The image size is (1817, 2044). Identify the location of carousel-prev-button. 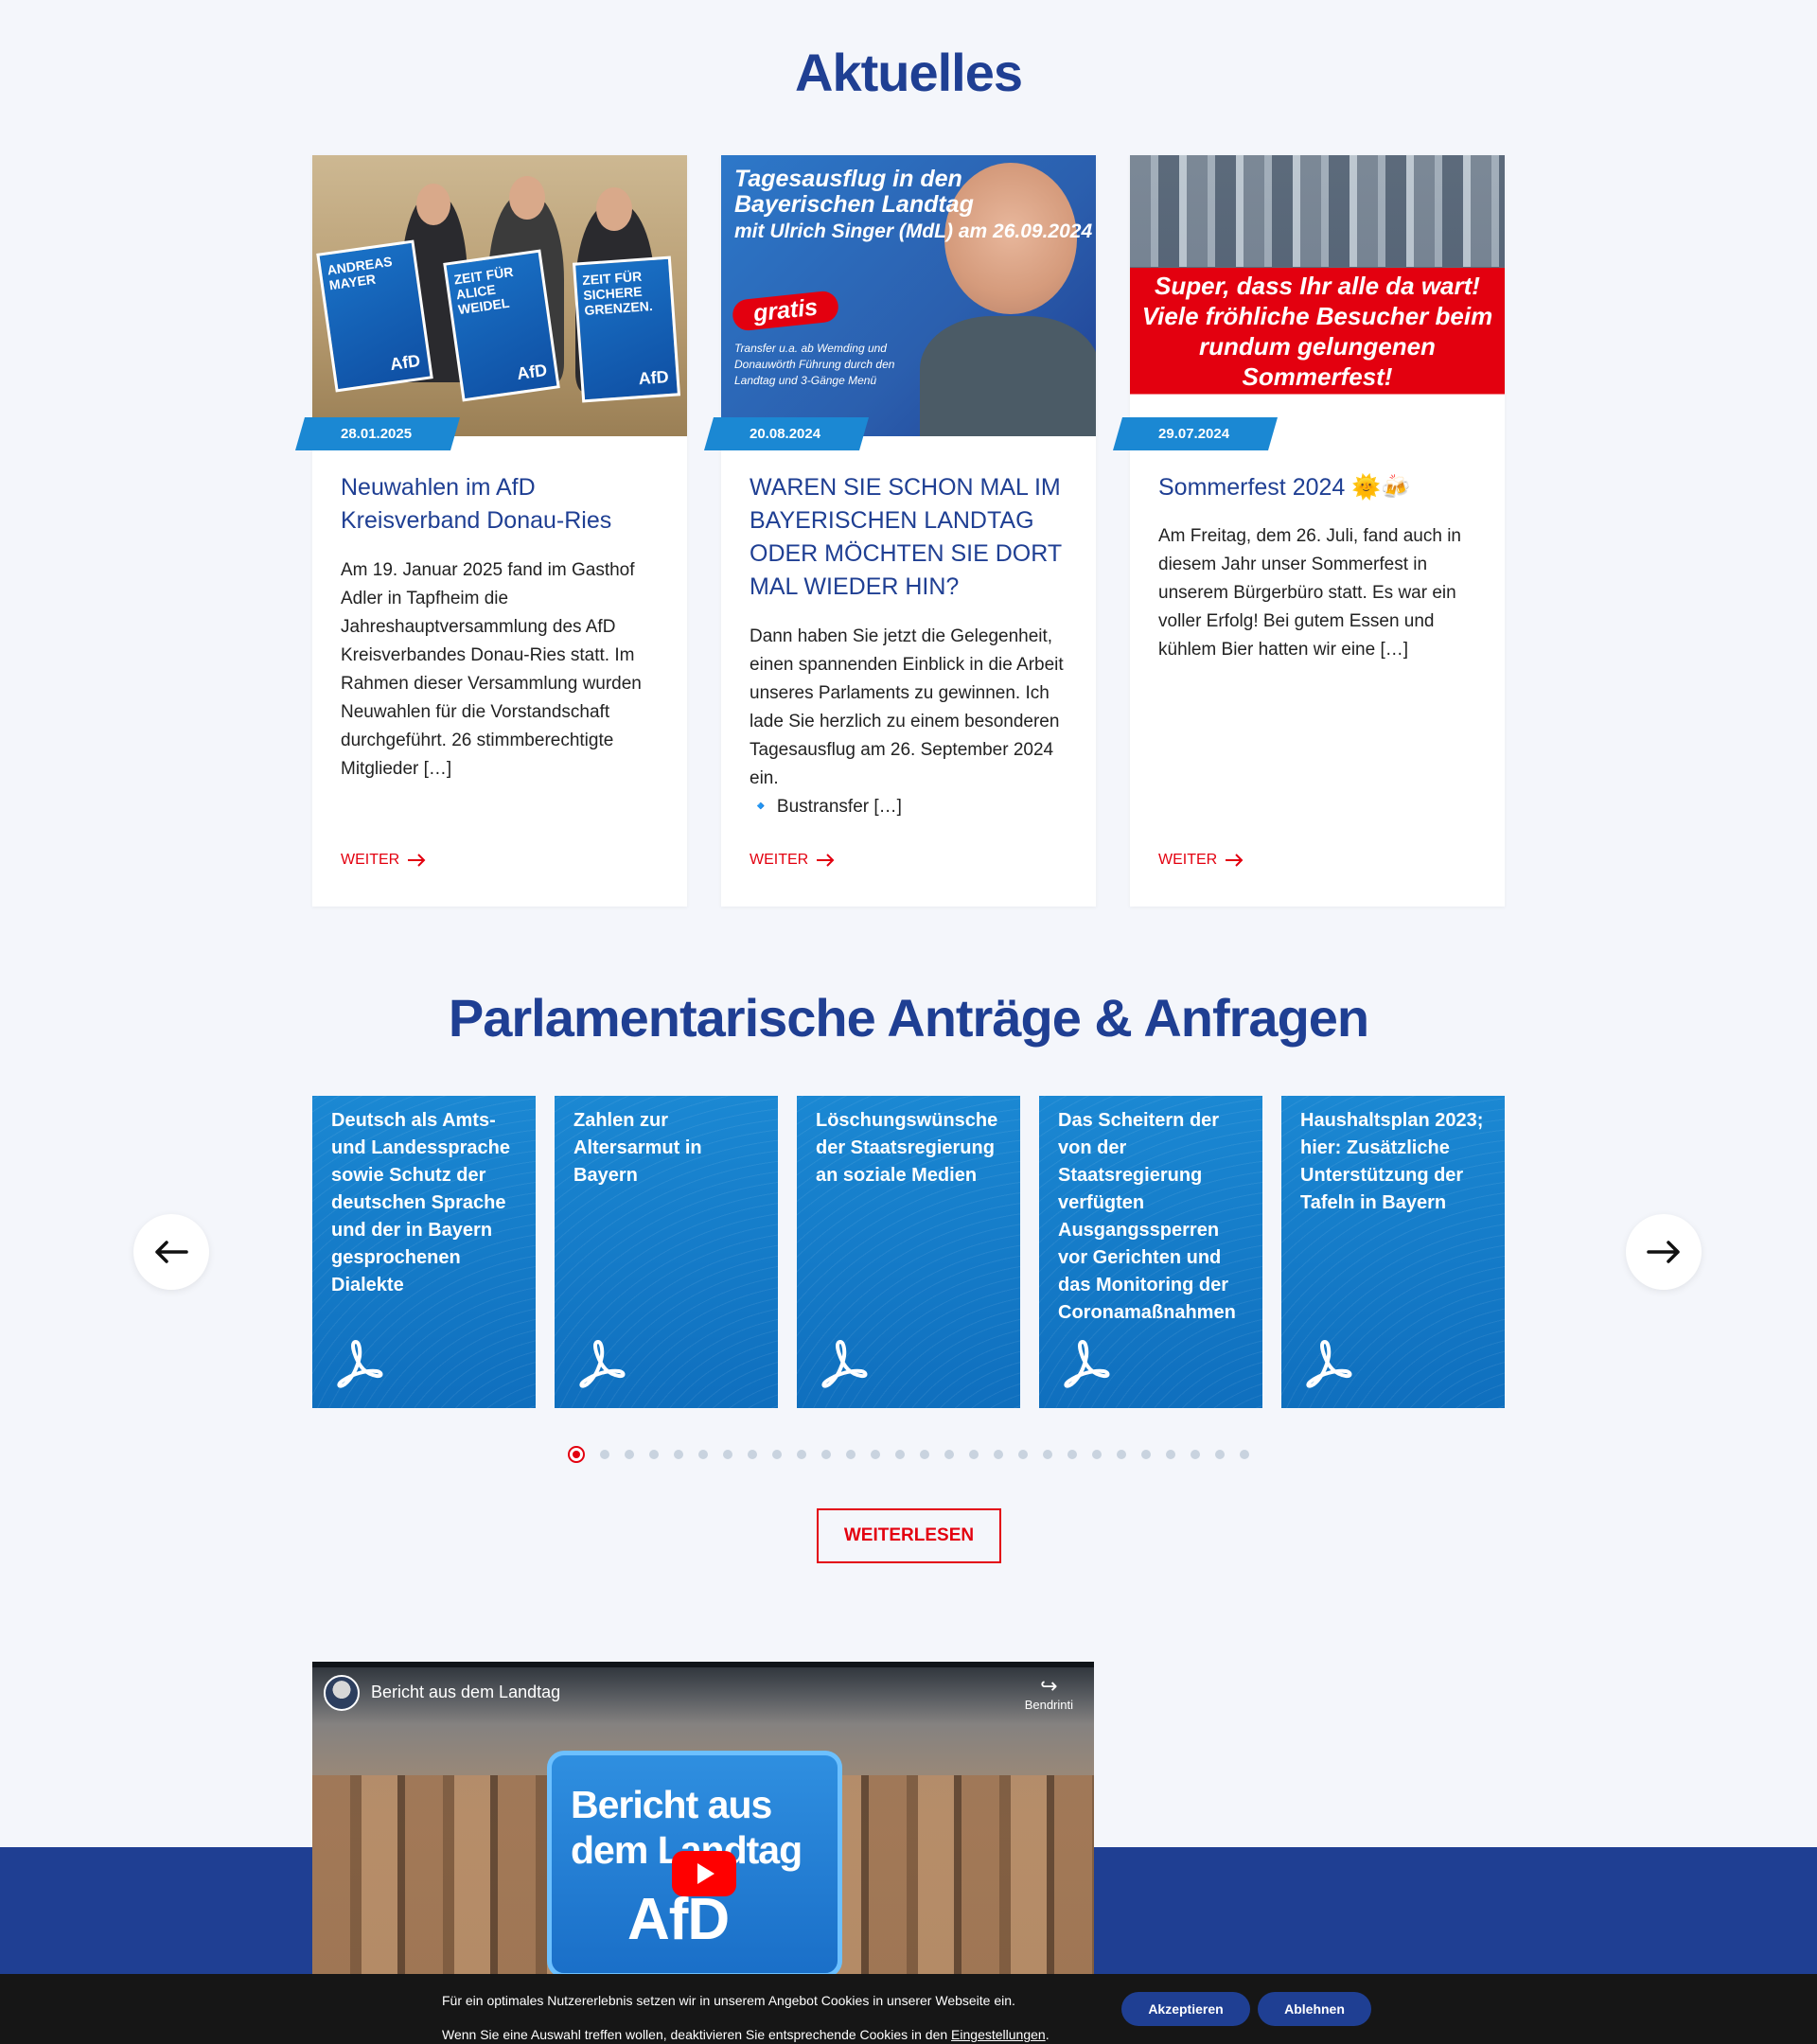
(171, 1252).